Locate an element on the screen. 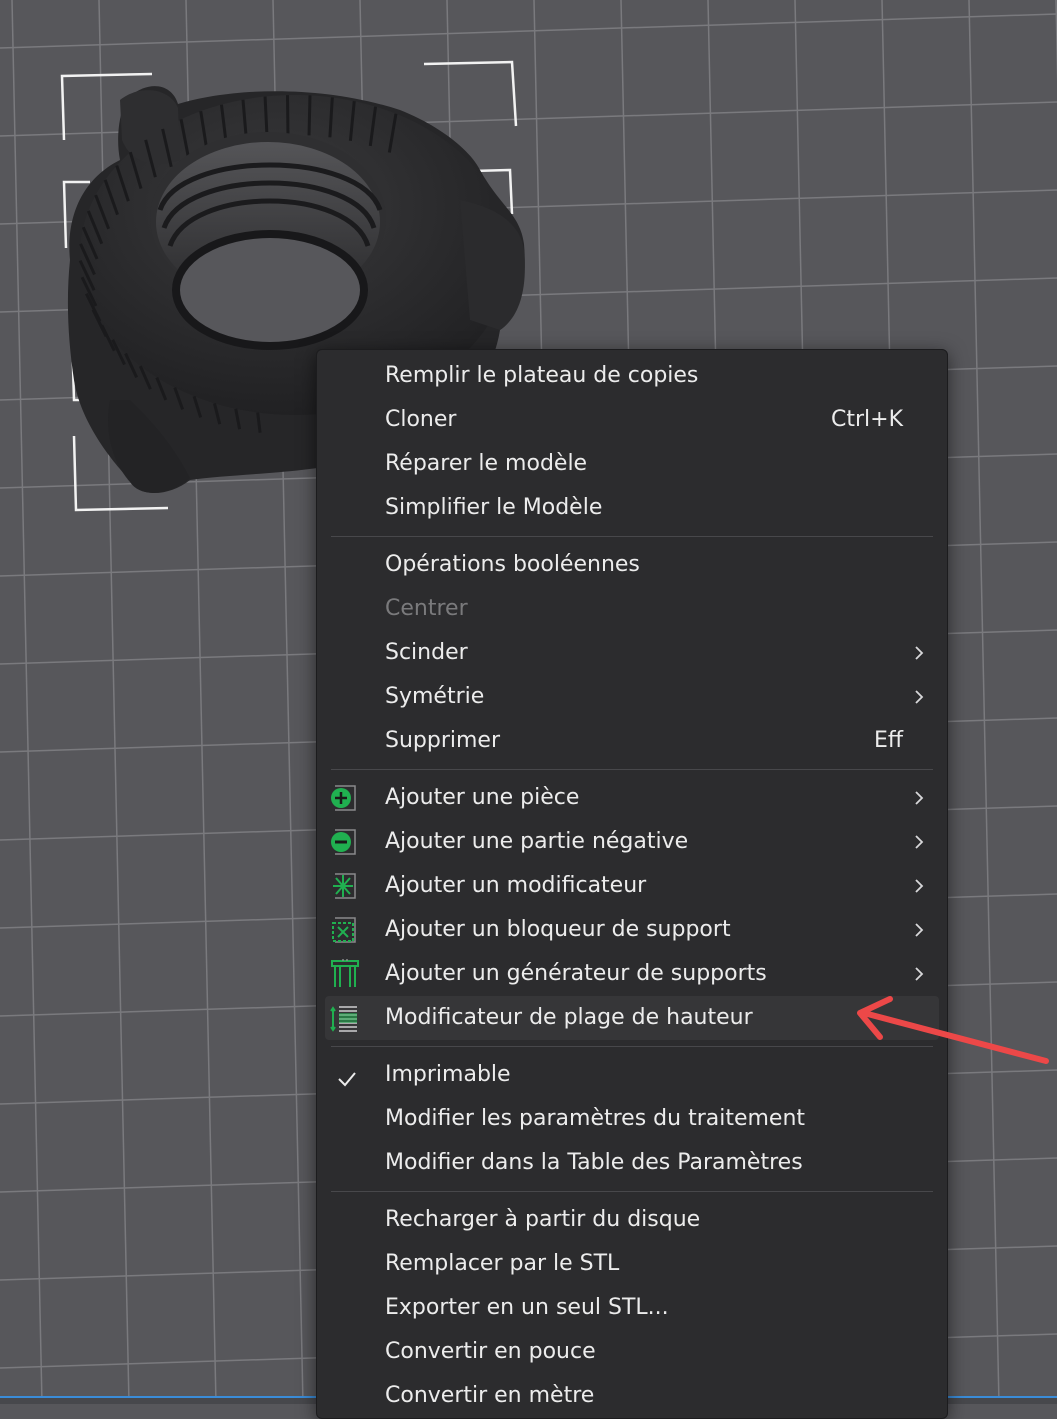 The image size is (1057, 1419). menu-item-label: Scinder is located at coordinates (426, 653).